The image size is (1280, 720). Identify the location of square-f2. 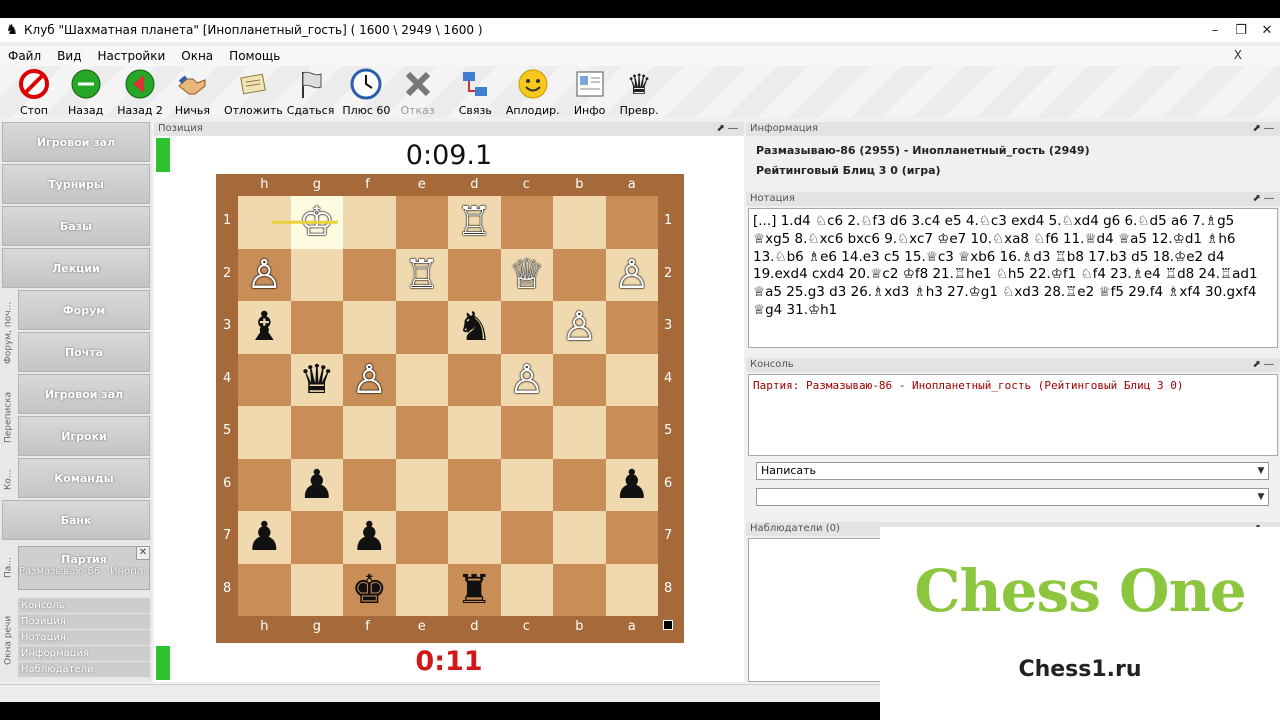
(369, 274).